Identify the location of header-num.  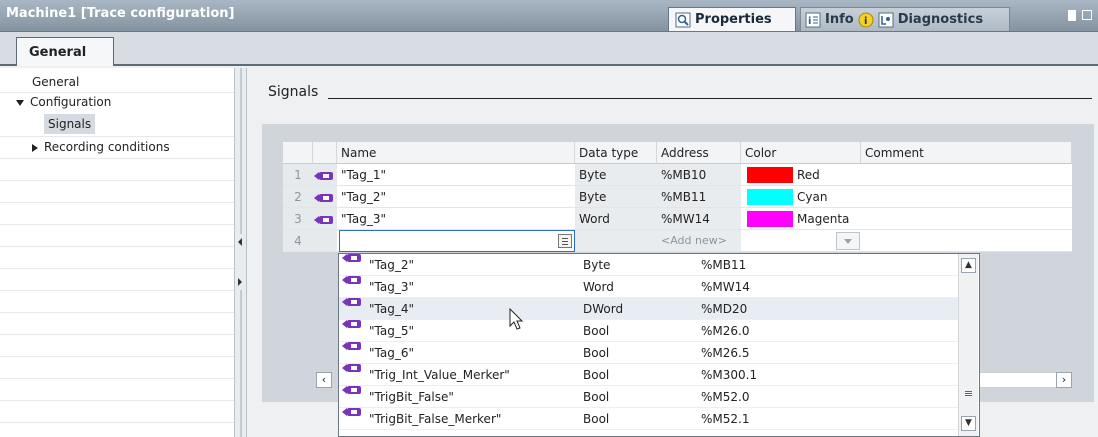
(298, 153).